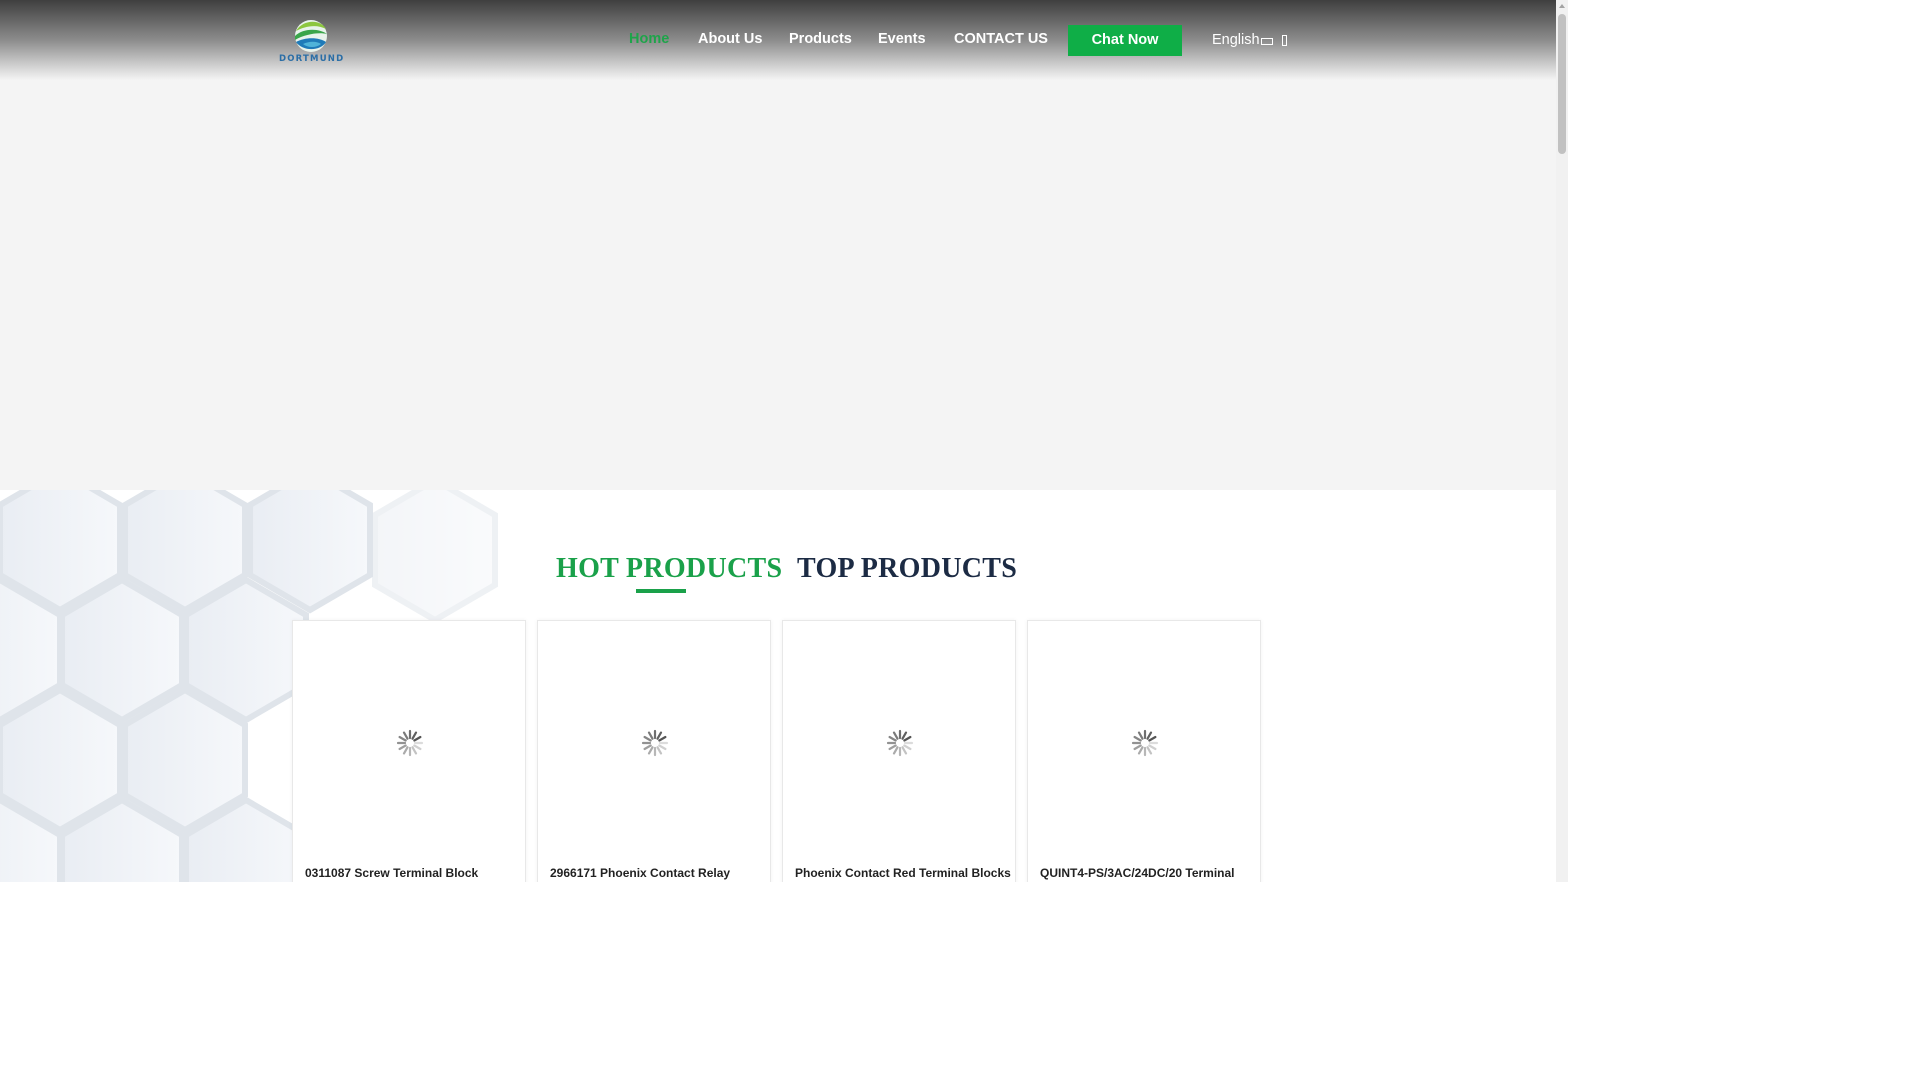 Image resolution: width=1920 pixels, height=1080 pixels. Describe the element at coordinates (730, 39) in the screenshot. I see `nav-about-us: About Us` at that location.